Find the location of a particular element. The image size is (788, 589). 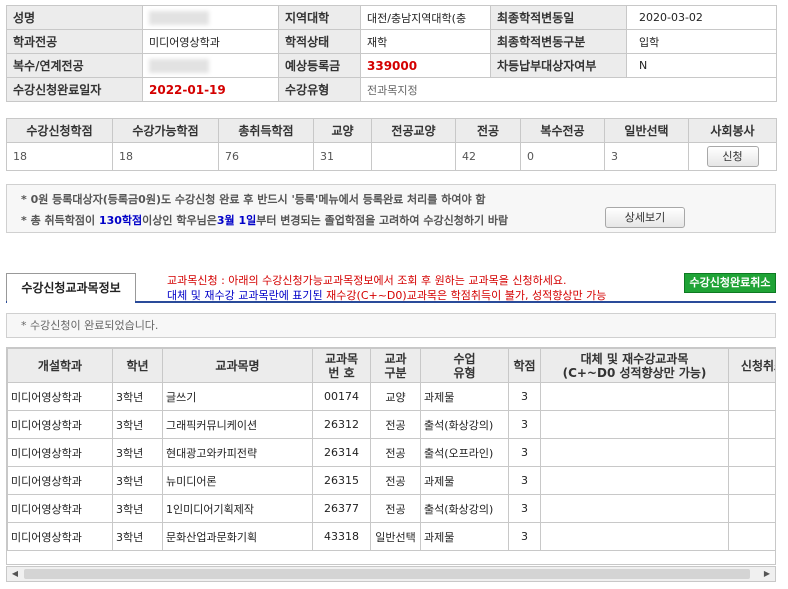

course-header: 학점 is located at coordinates (524, 365).